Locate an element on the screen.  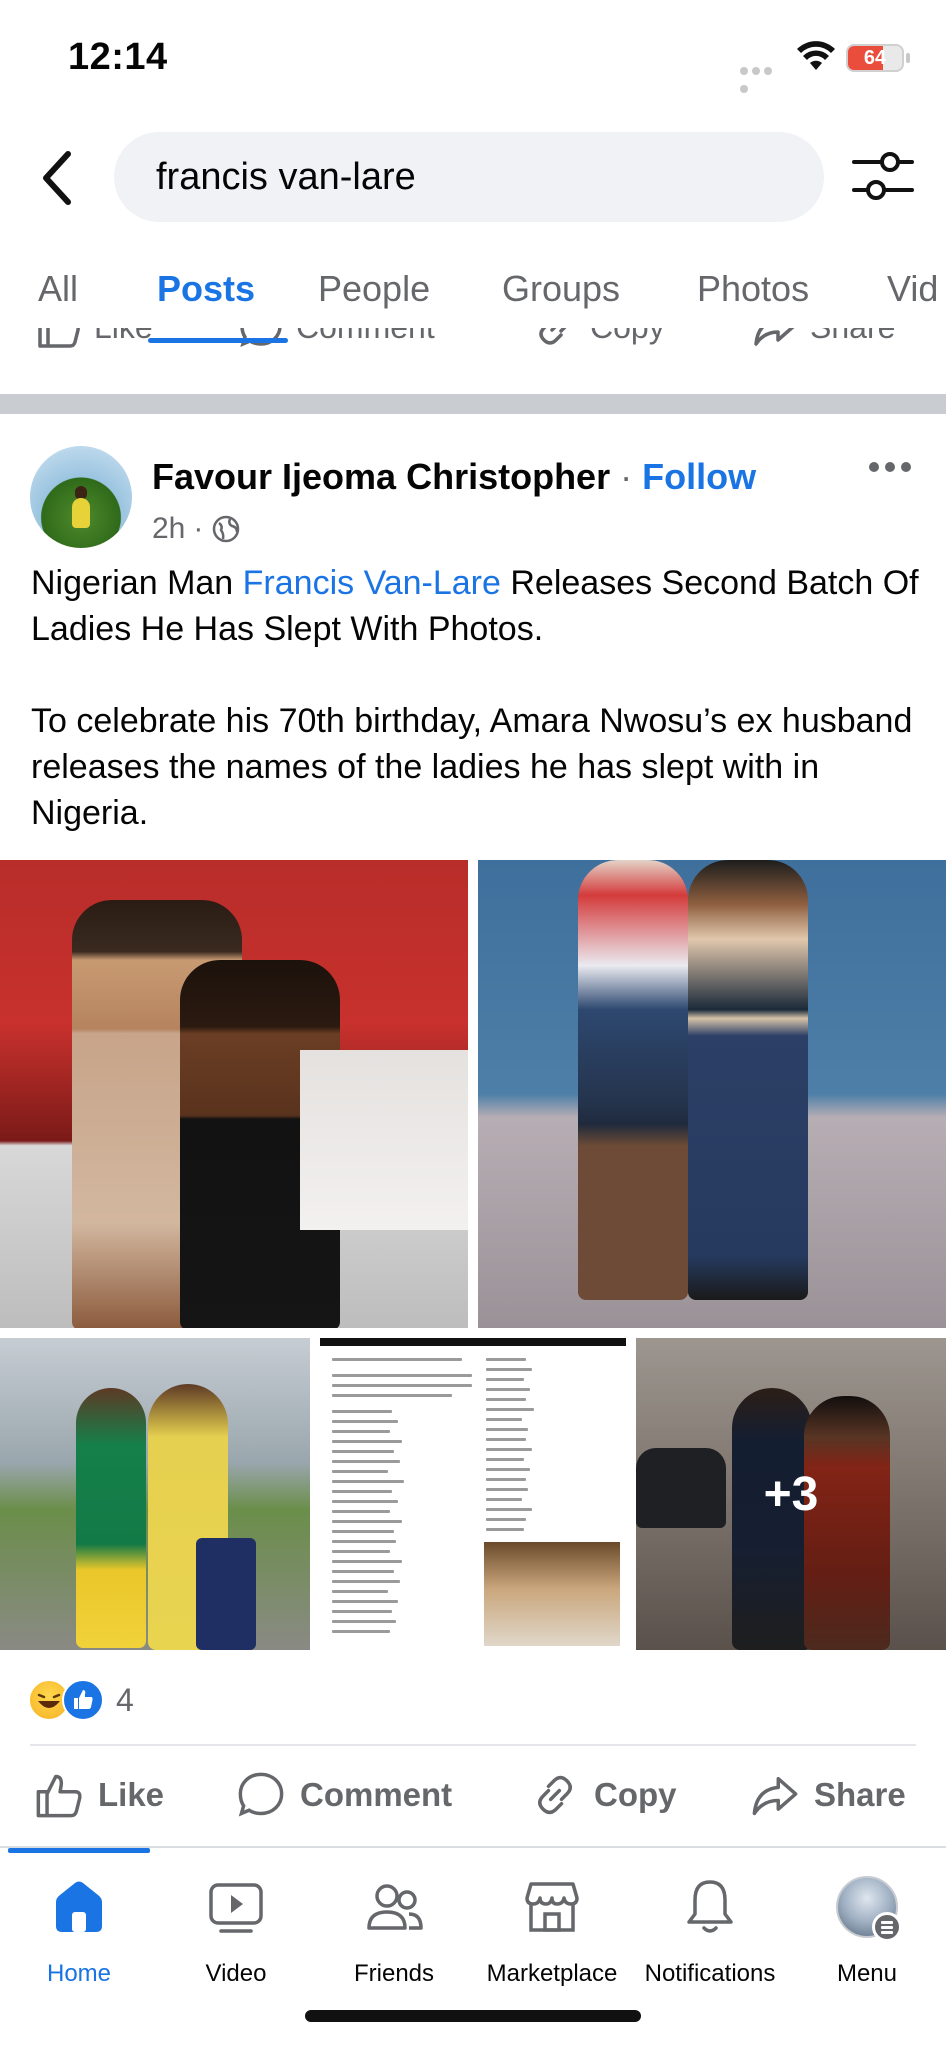
search-tabs: All Posts People Groups Photos Vid is located at coordinates (473, 289).